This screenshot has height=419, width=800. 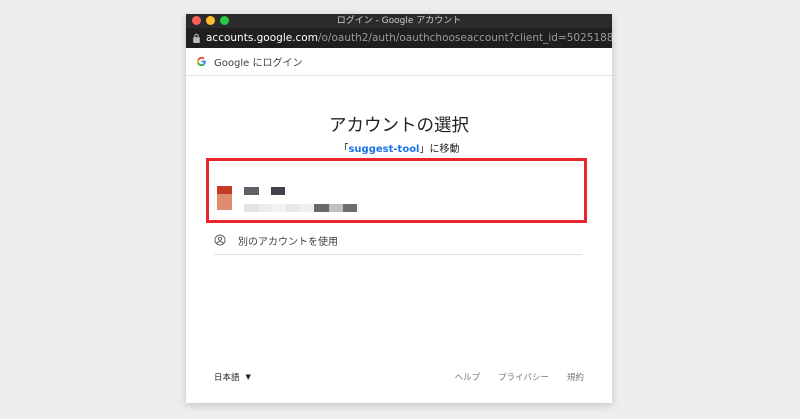 I want to click on url-host: accounts.google.com, so click(x=262, y=38).